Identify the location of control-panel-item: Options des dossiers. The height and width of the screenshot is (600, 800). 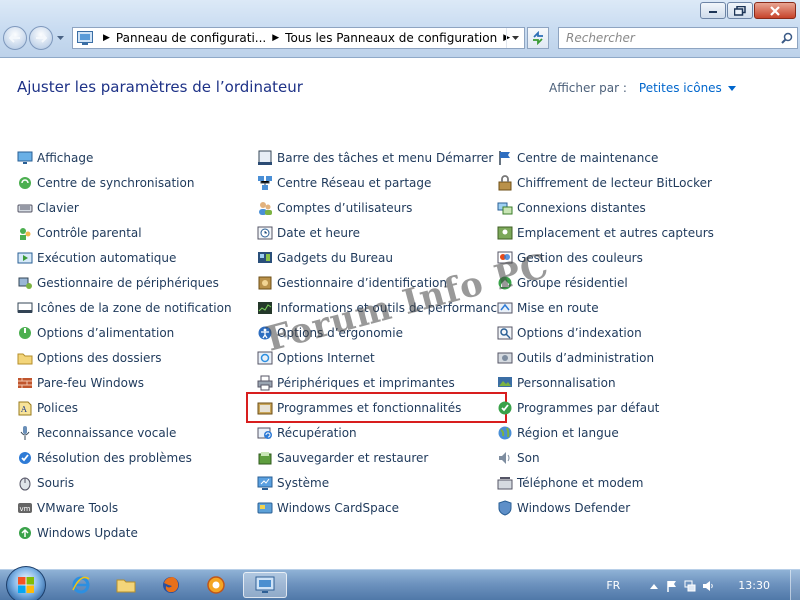
(124, 357).